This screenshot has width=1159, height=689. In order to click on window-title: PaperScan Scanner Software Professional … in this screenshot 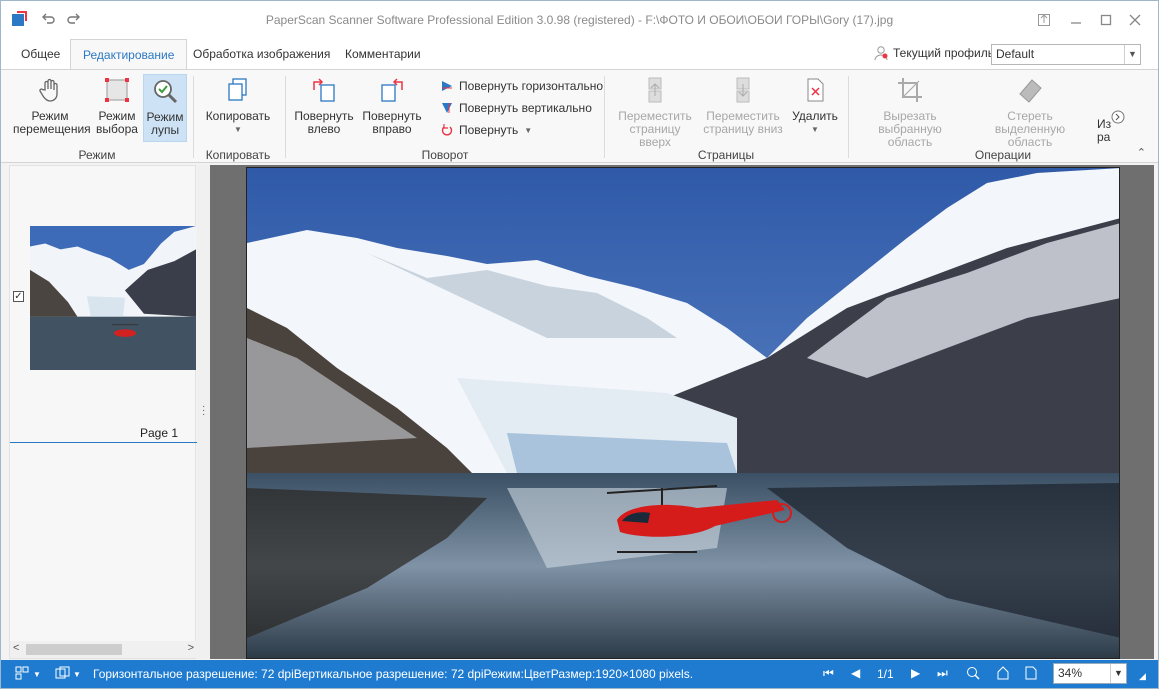, I will do `click(579, 20)`.